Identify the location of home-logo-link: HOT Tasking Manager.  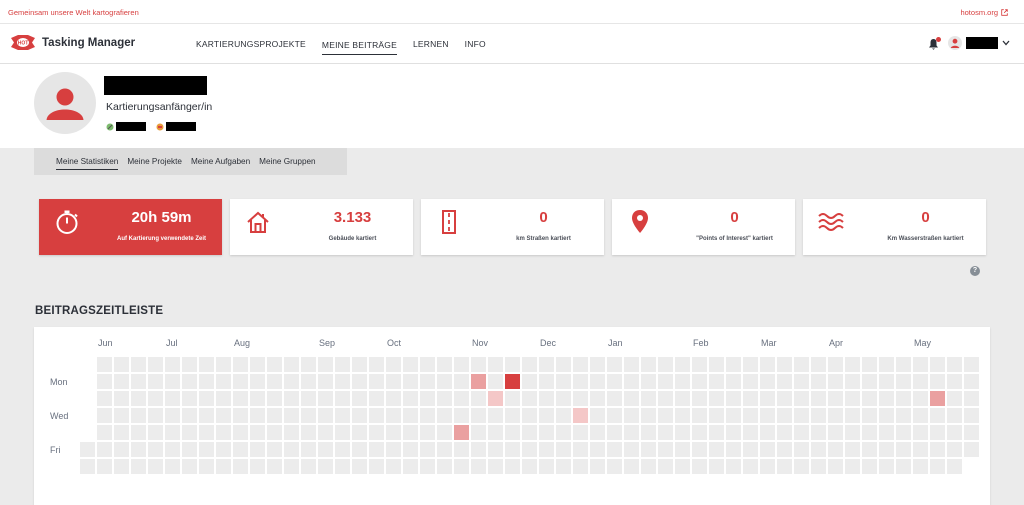
(72, 42).